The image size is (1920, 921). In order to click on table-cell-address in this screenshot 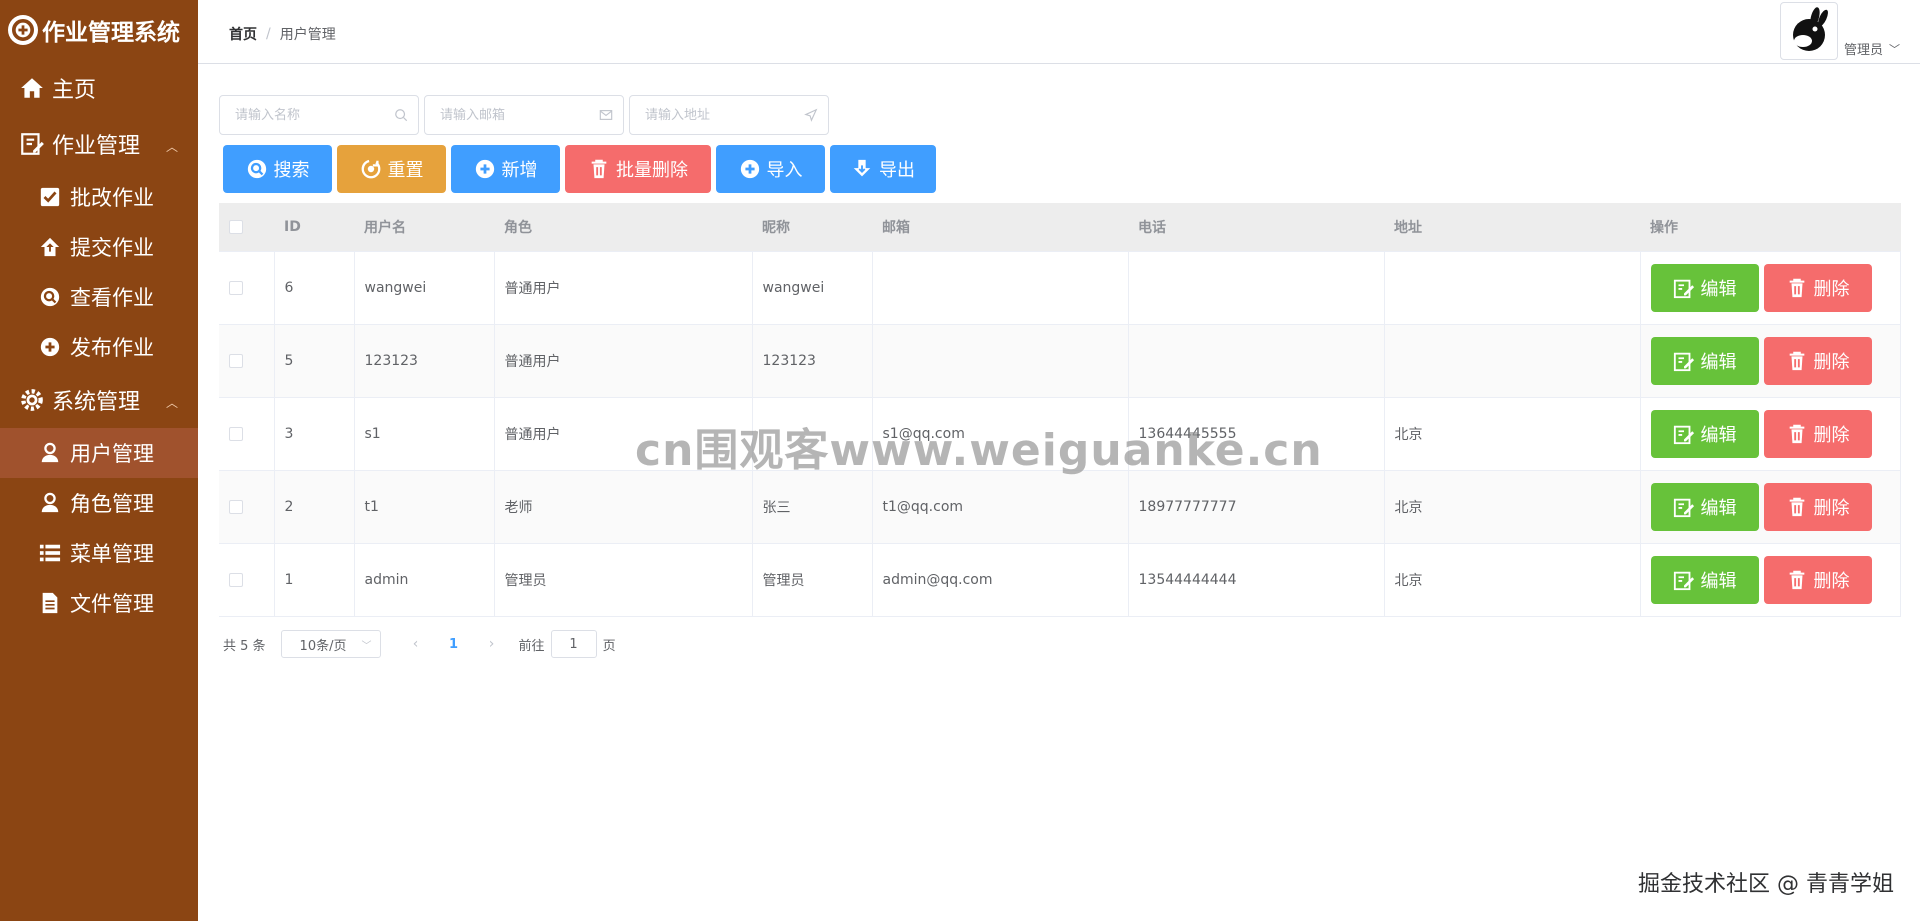, I will do `click(1512, 288)`.